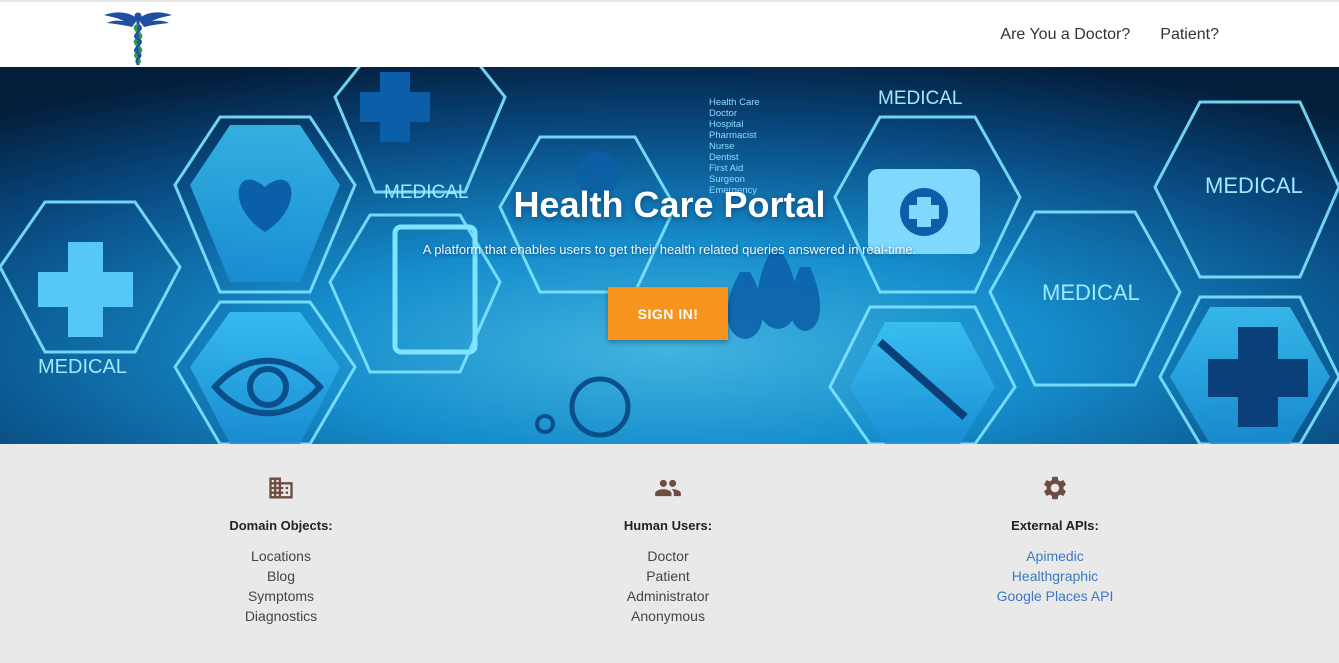 The width and height of the screenshot is (1339, 663). I want to click on bg-word: First Aid, so click(726, 168).